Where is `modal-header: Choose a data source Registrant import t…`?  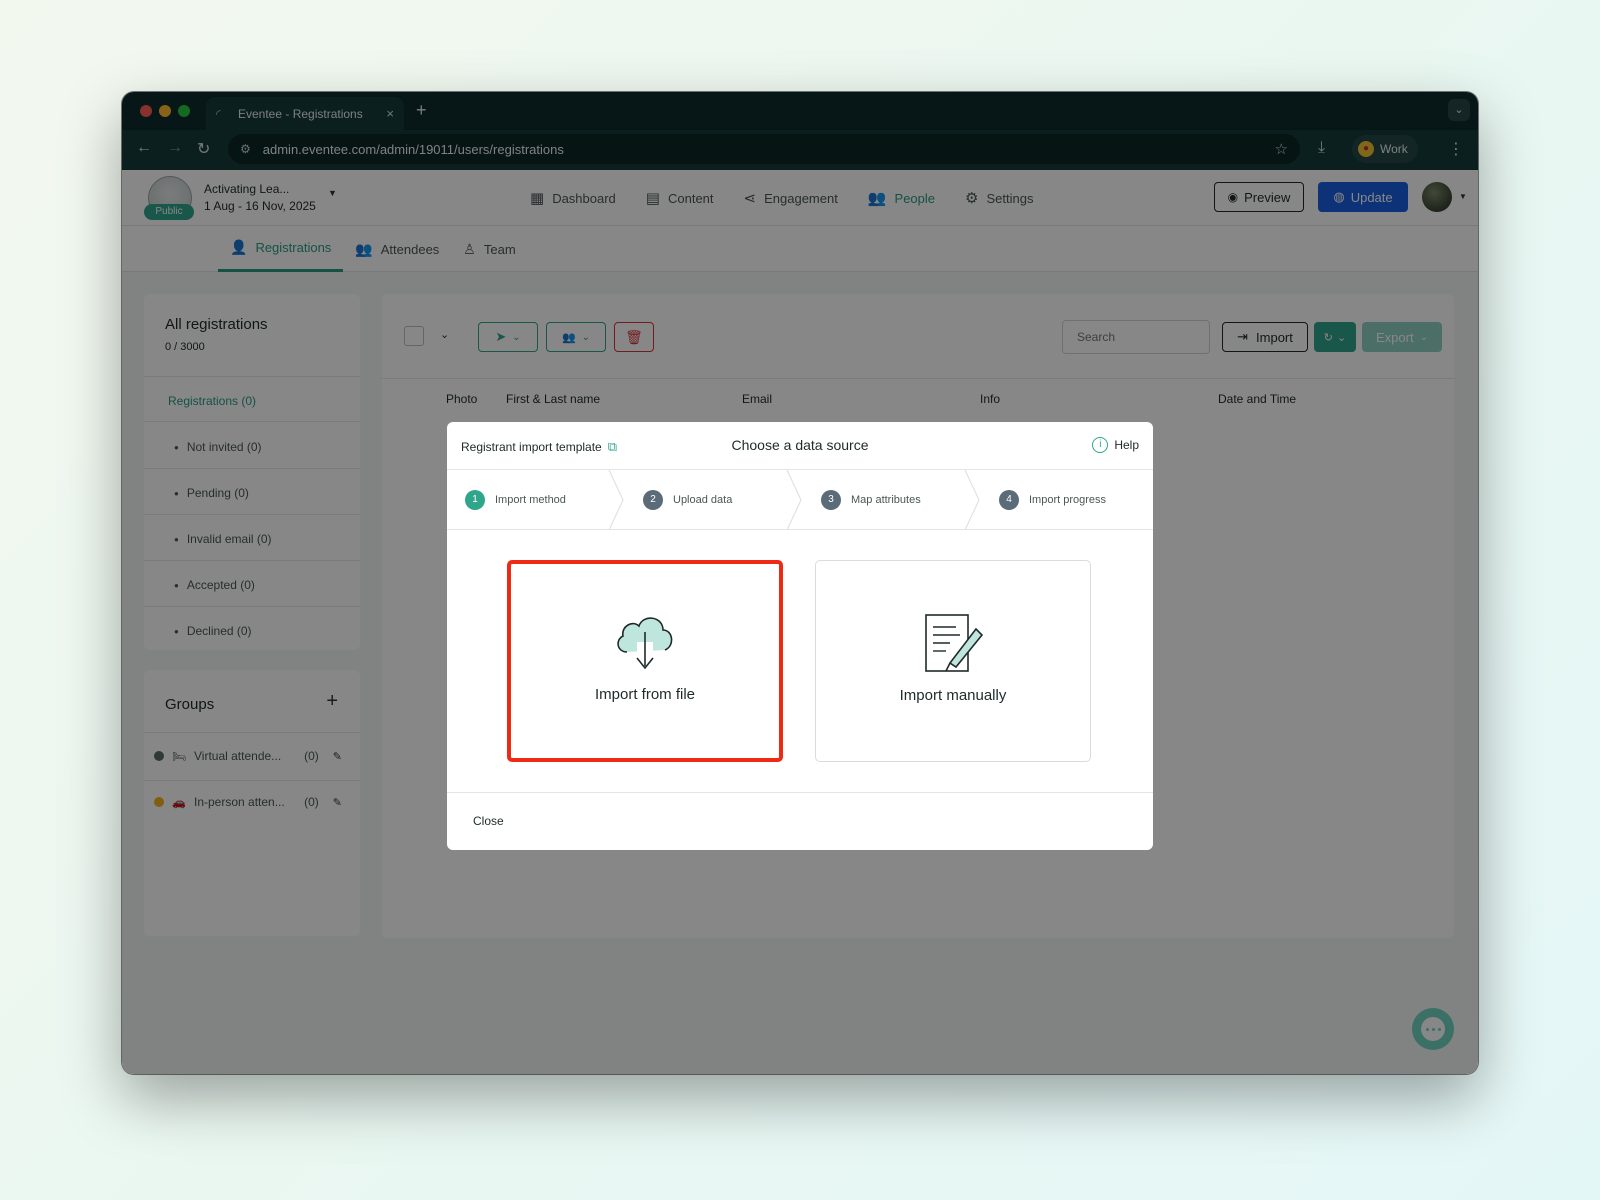 modal-header: Choose a data source Registrant import t… is located at coordinates (800, 446).